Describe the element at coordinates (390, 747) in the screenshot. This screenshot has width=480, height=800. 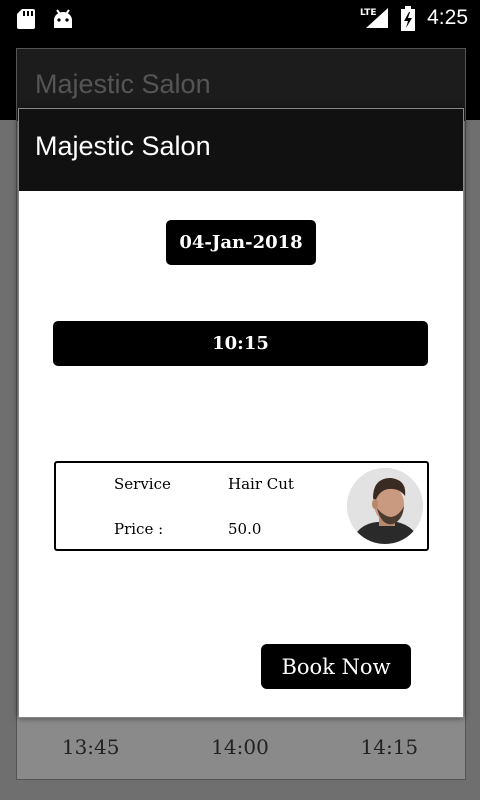
I see `time-slot: 14:15` at that location.